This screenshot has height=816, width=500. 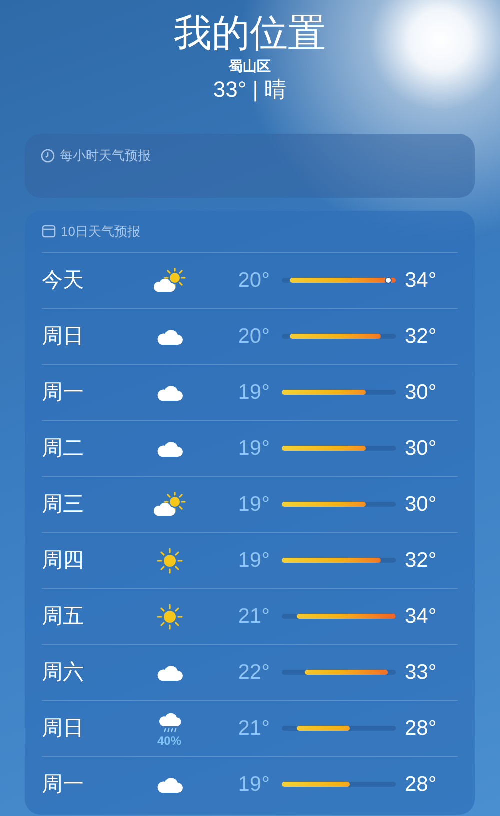 I want to click on hourly-title: 每小时天气预报, so click(x=105, y=156).